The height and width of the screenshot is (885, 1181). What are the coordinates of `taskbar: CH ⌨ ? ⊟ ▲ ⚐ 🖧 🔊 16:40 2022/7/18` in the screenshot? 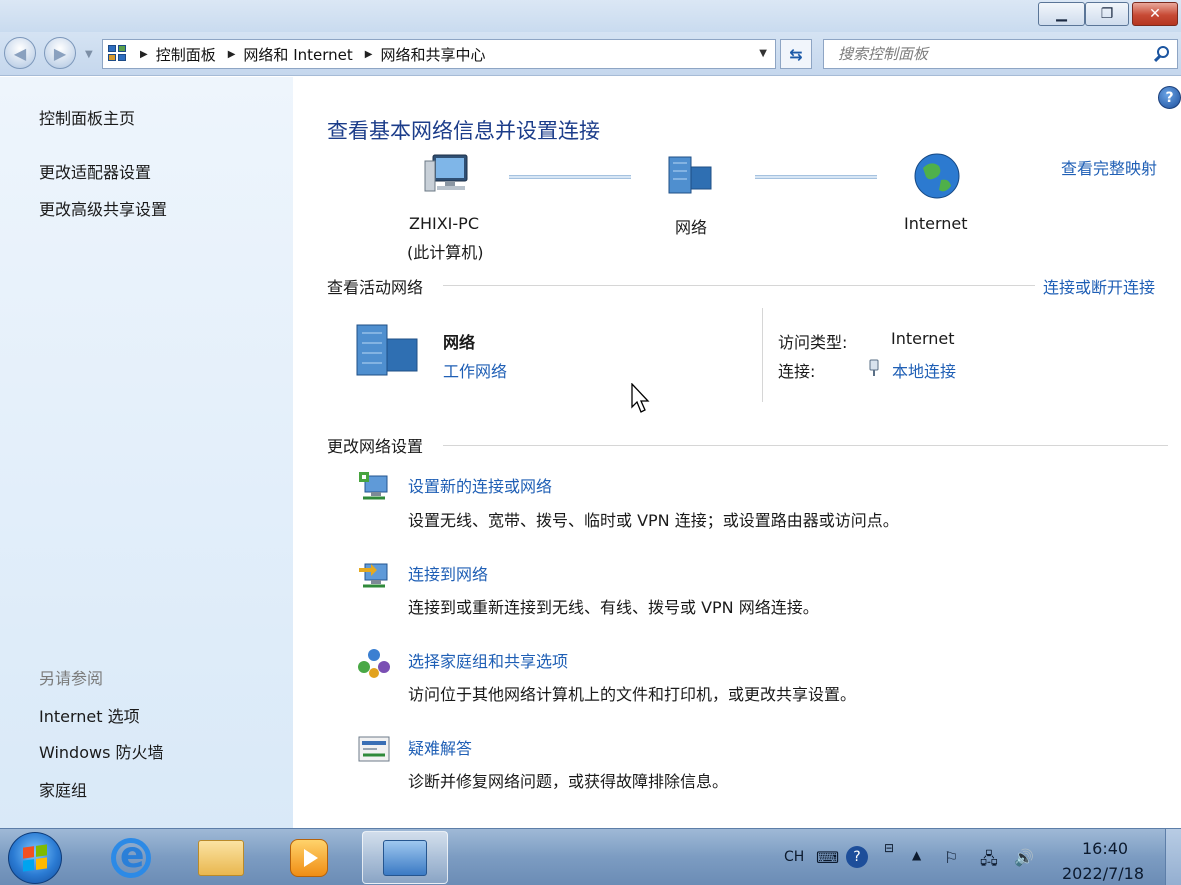 It's located at (590, 856).